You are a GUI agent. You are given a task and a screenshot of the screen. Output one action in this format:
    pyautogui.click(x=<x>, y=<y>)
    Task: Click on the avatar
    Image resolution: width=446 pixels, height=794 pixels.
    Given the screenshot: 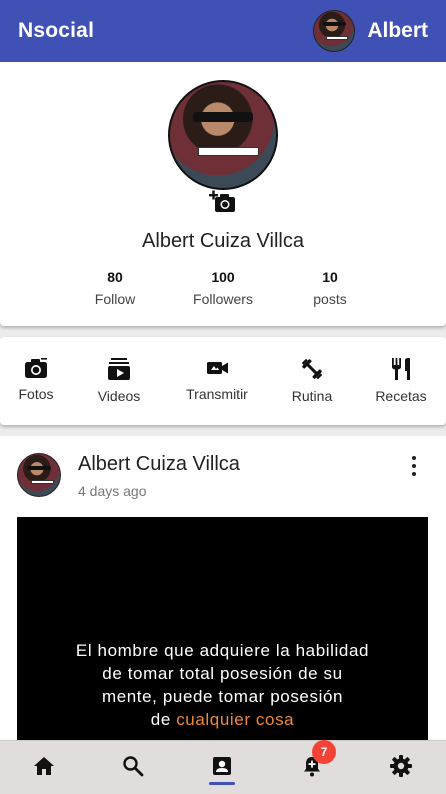 What is the action you would take?
    pyautogui.click(x=334, y=31)
    